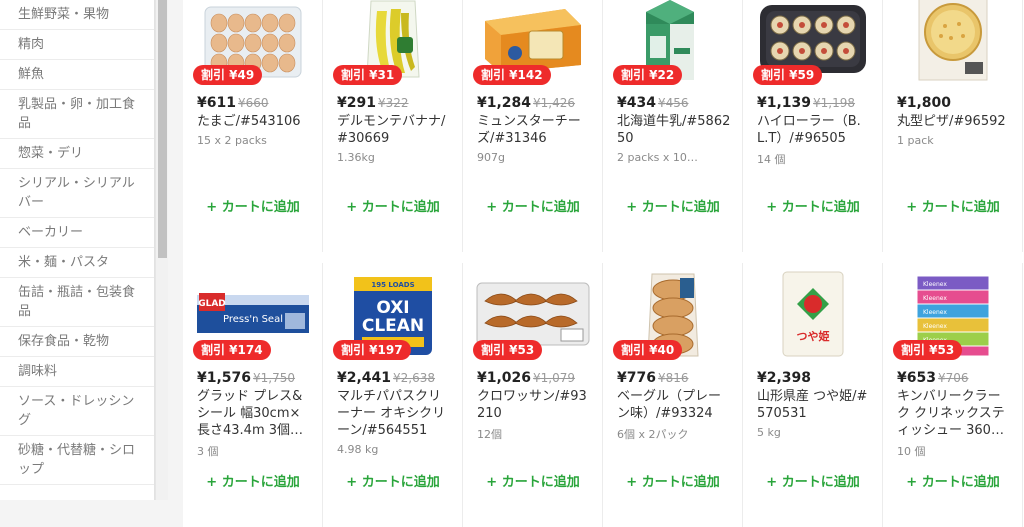 The height and width of the screenshot is (527, 1024). What do you see at coordinates (648, 350) in the screenshot?
I see `discount-badge: 割引 ¥40` at bounding box center [648, 350].